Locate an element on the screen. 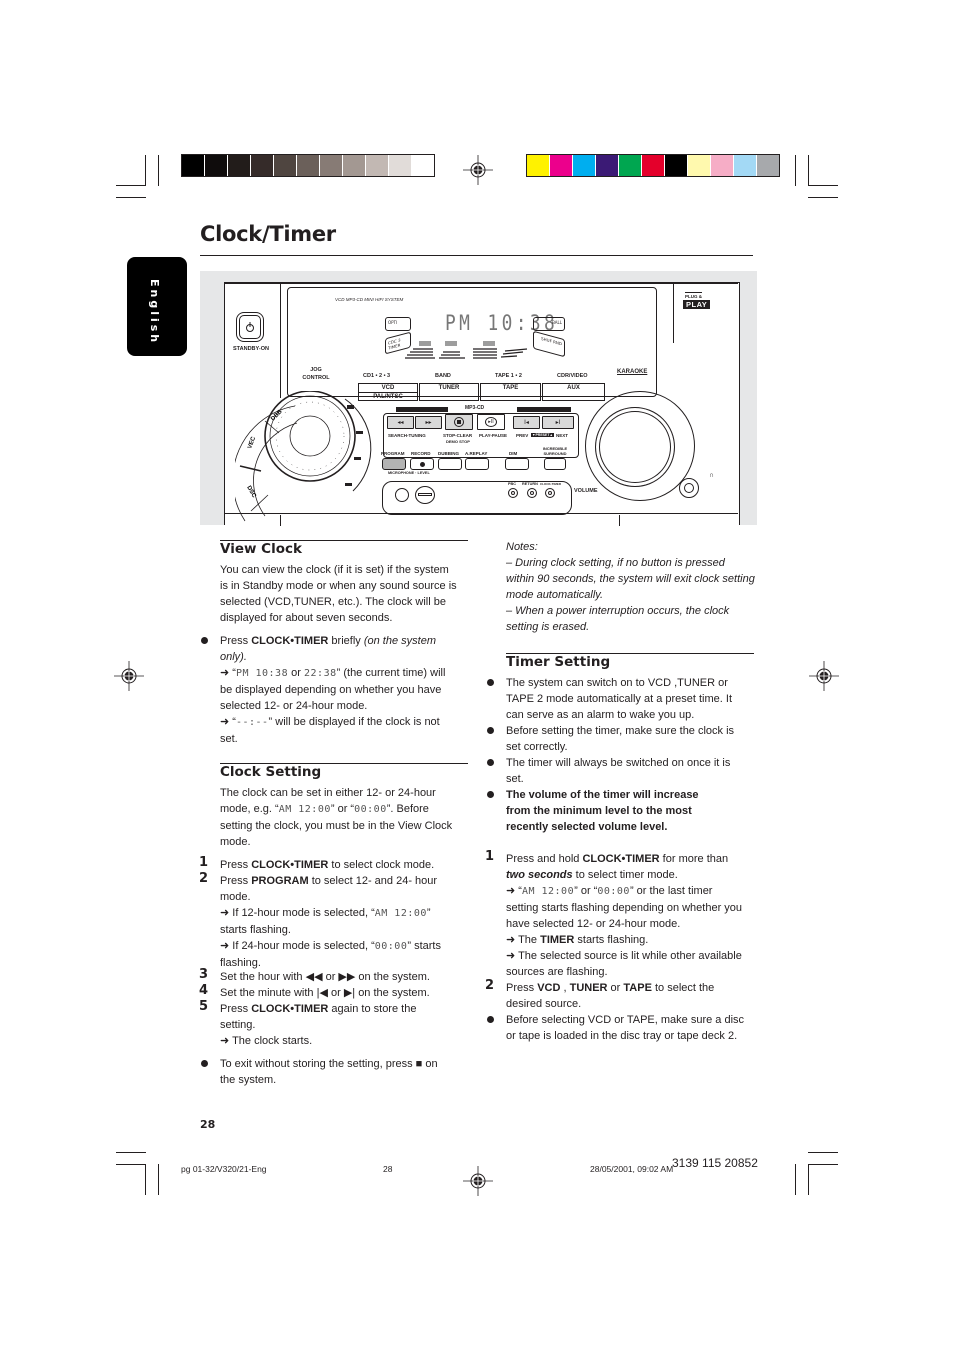 The height and width of the screenshot is (1351, 954). clock-timer-button is located at coordinates (550, 493).